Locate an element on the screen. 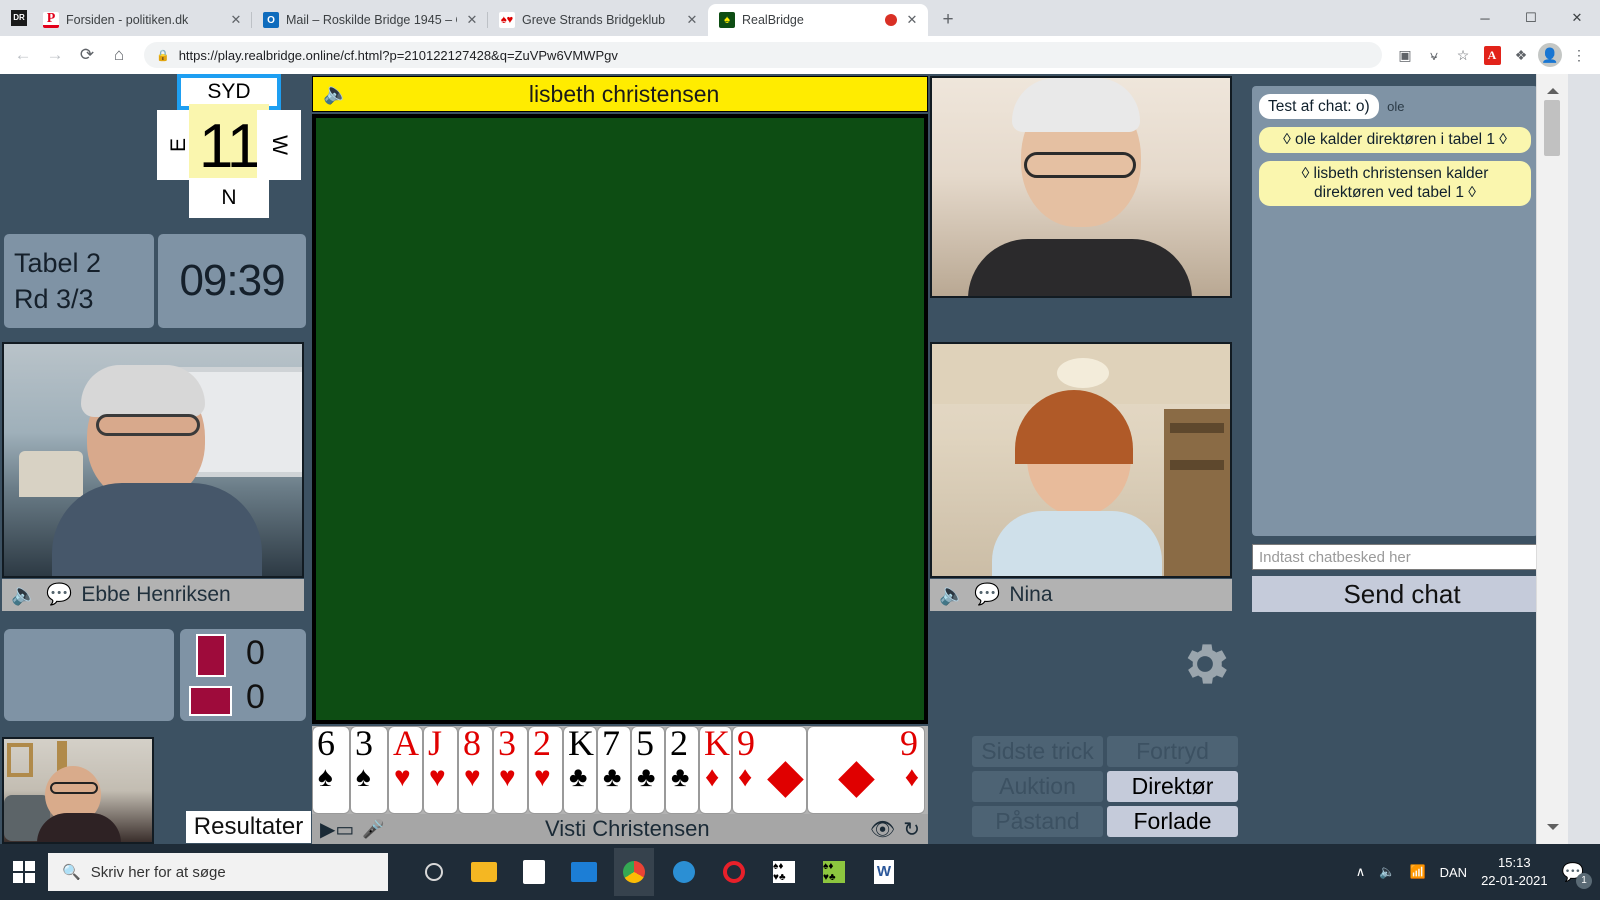 Image resolution: width=1600 pixels, height=900 pixels. forward-icon: → is located at coordinates (55, 55).